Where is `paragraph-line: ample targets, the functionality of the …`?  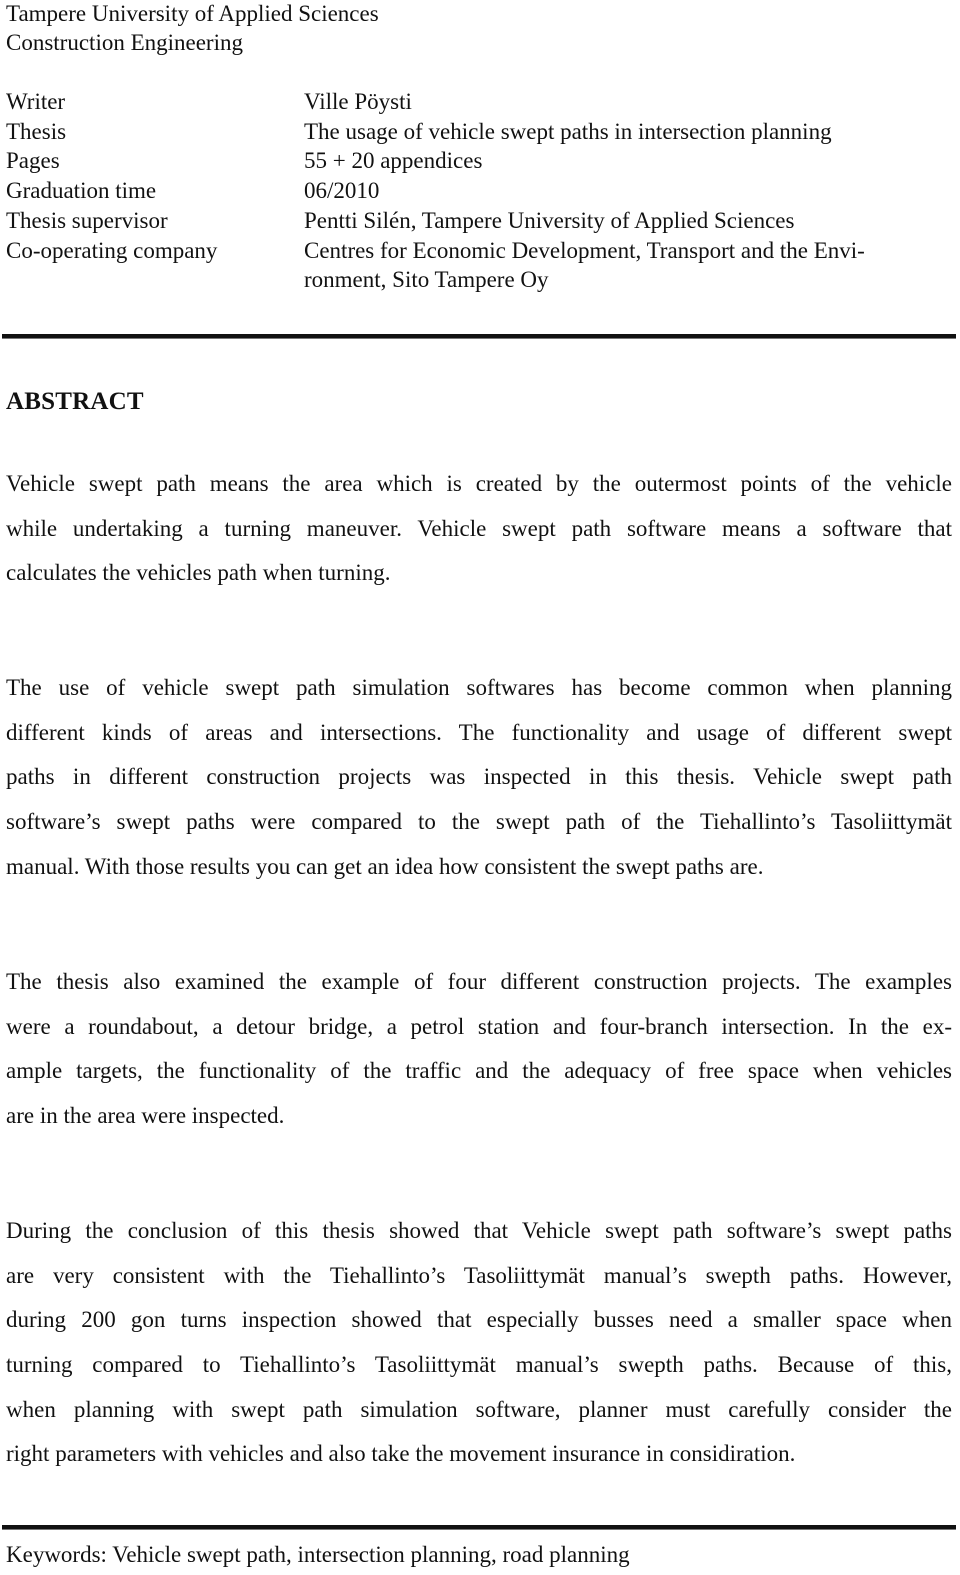
paragraph-line: ample targets, the functionality of the … is located at coordinates (479, 1070).